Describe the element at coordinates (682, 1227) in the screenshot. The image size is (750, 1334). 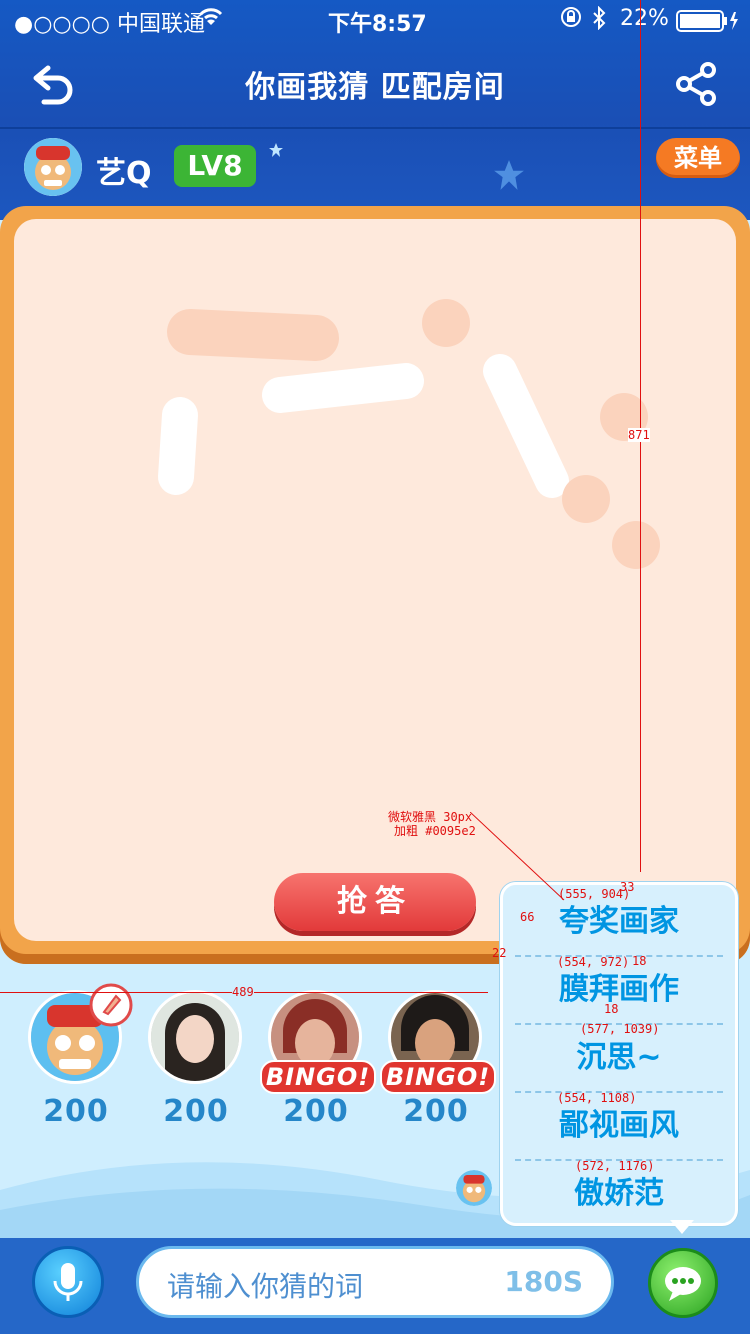
I see `popup-tail` at that location.